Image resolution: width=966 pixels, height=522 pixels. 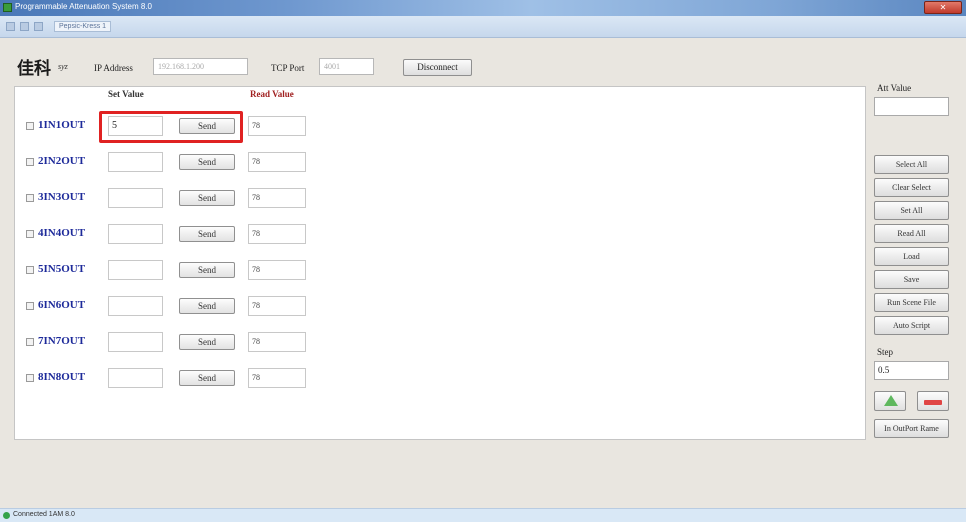 I want to click on tcp-port-field: 4001, so click(x=346, y=66).